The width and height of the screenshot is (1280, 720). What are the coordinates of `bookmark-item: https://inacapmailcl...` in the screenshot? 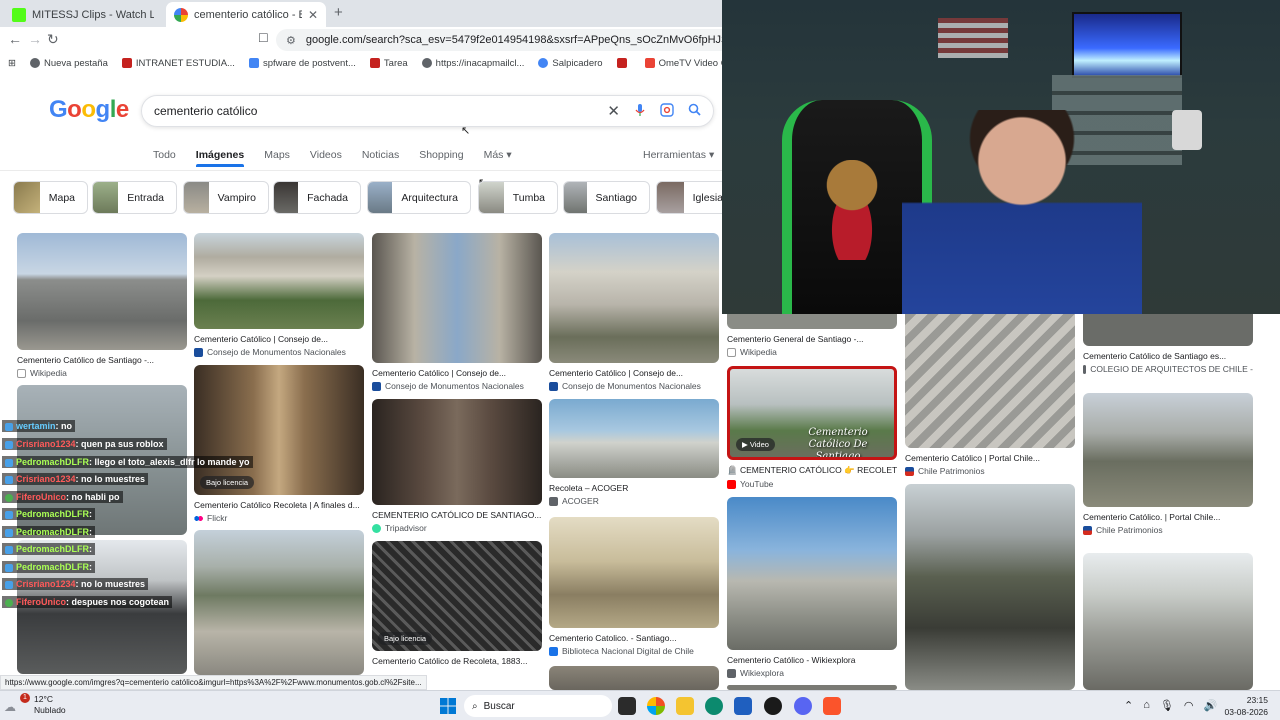 It's located at (472, 63).